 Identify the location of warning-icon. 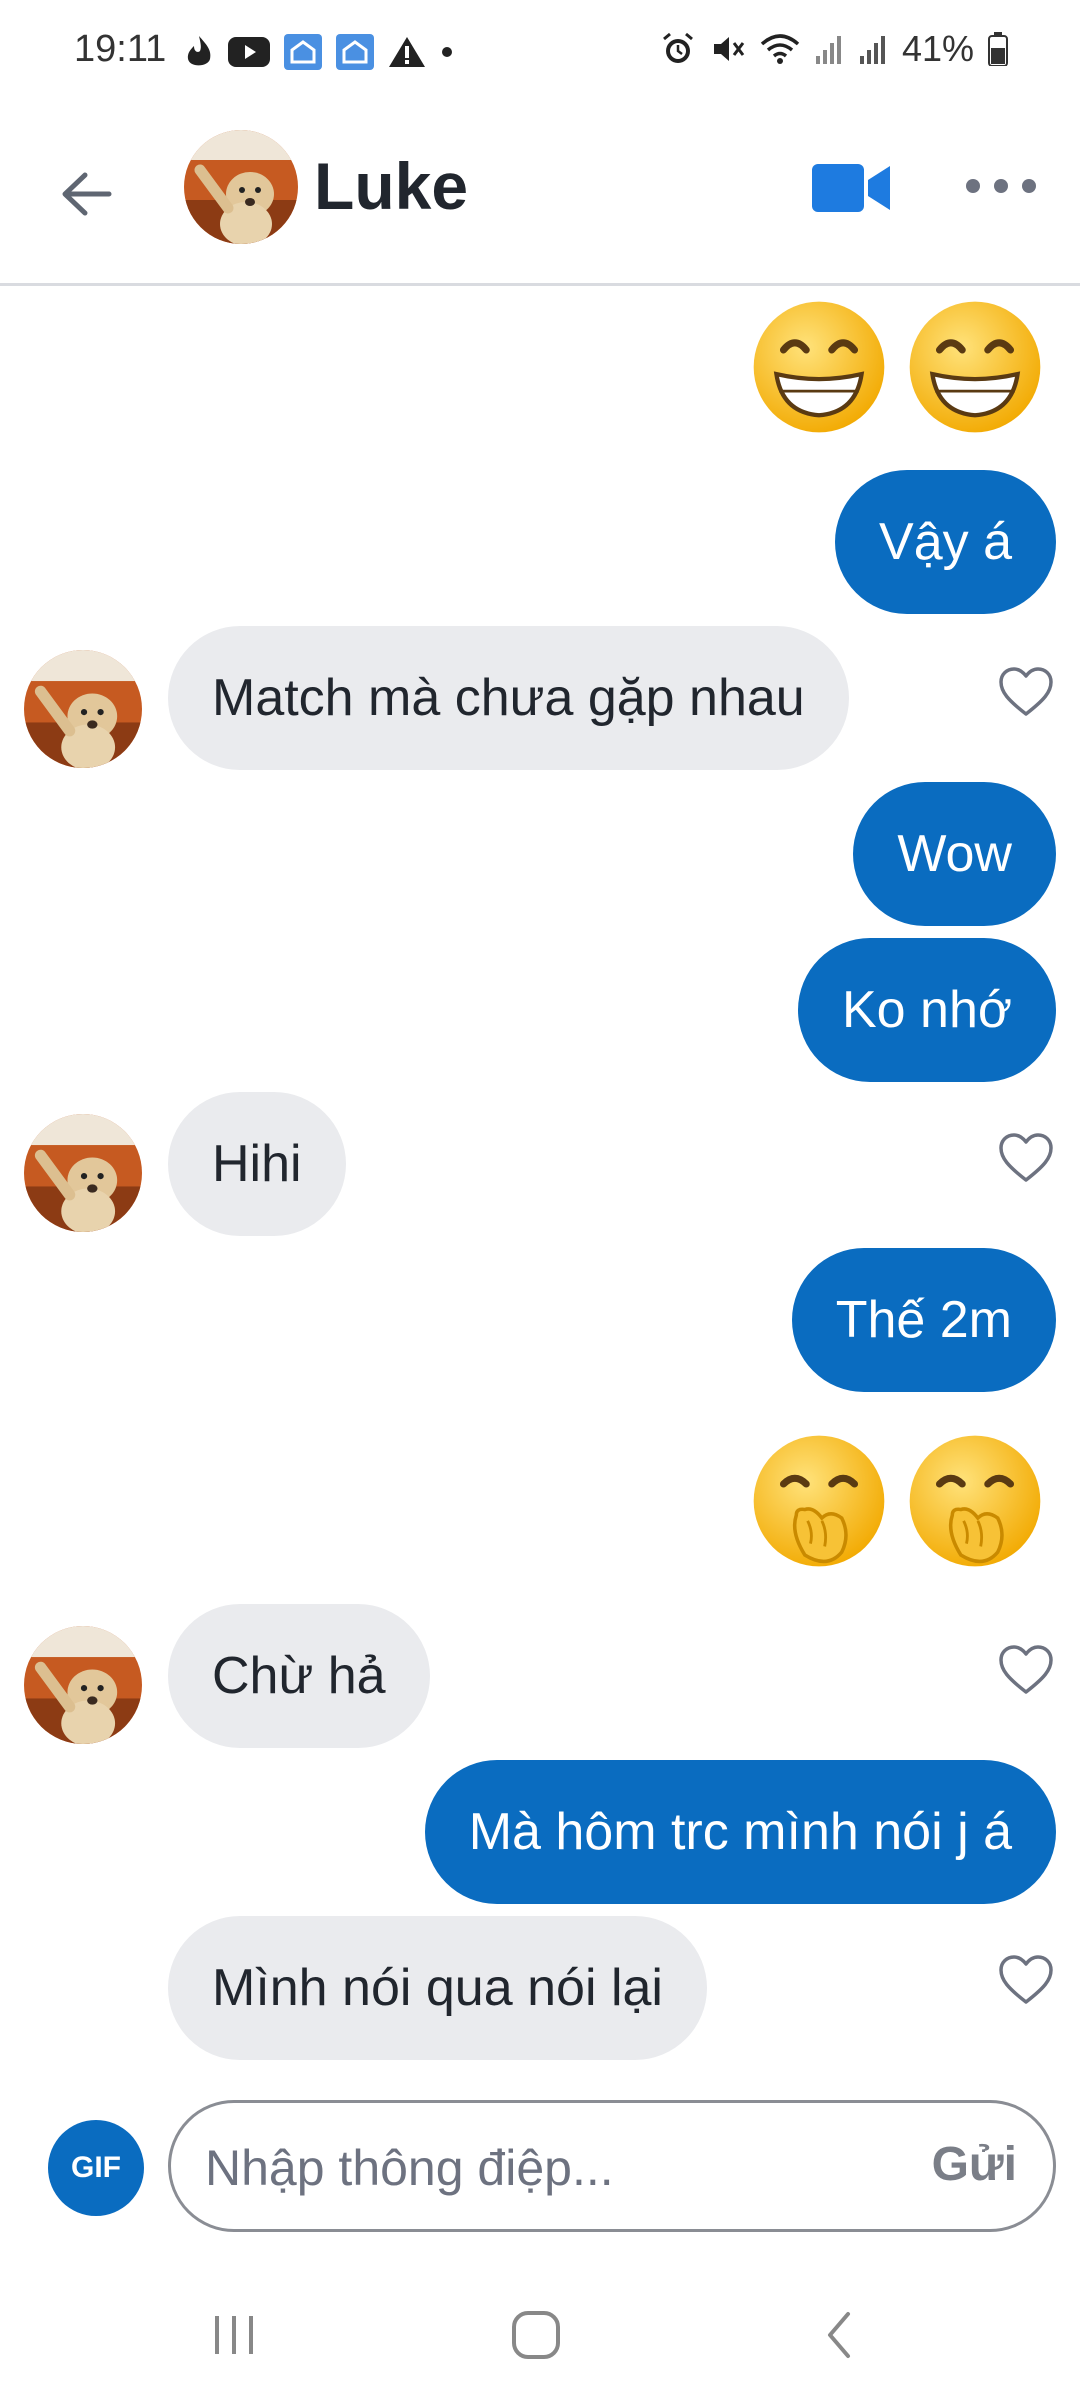
(407, 52).